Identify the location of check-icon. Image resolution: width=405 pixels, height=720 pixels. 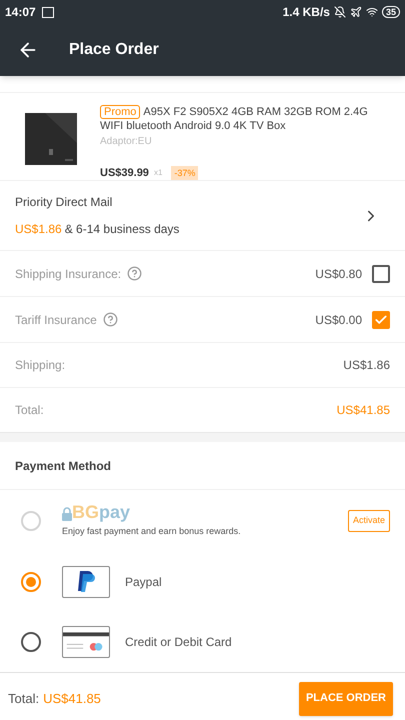
(381, 319).